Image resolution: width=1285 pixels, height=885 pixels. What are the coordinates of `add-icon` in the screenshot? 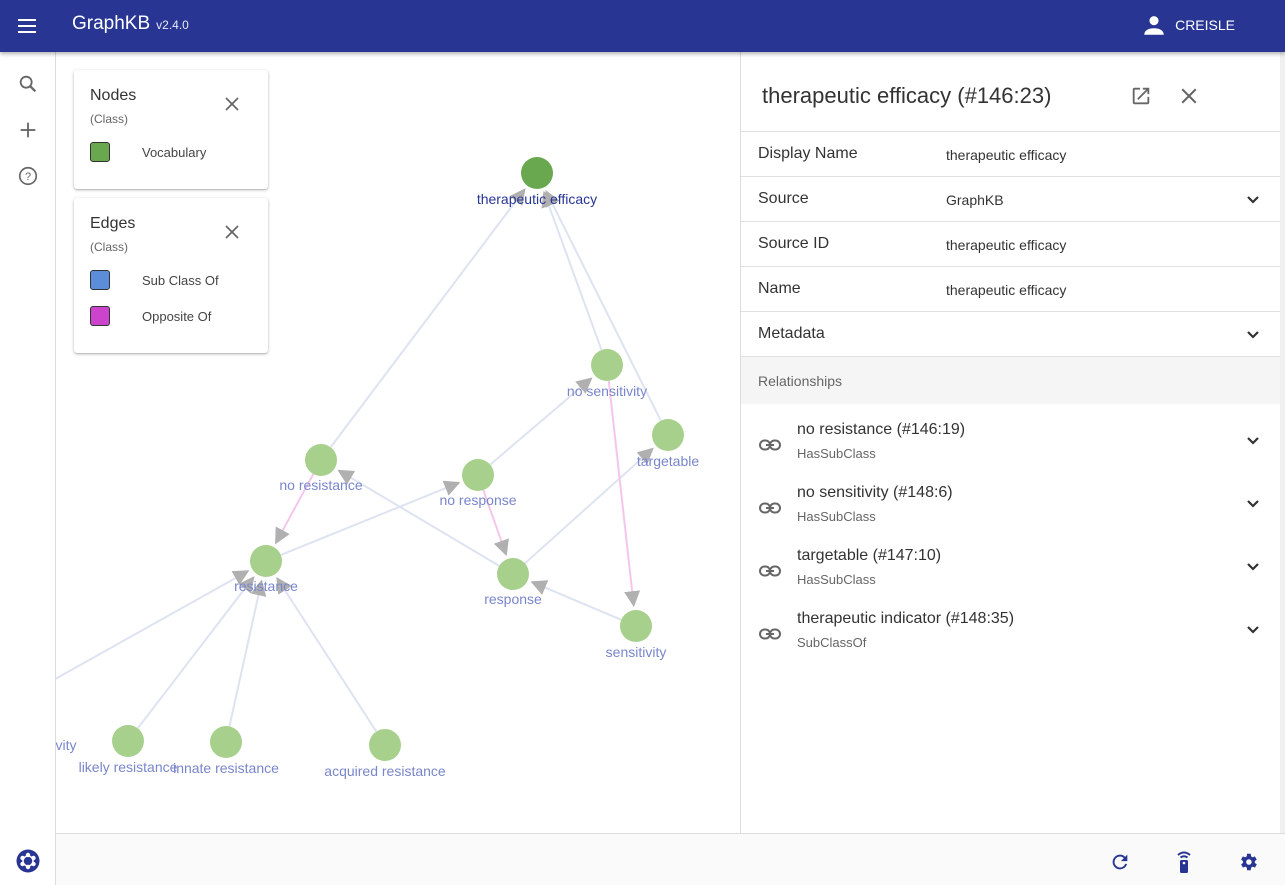 It's located at (28, 130).